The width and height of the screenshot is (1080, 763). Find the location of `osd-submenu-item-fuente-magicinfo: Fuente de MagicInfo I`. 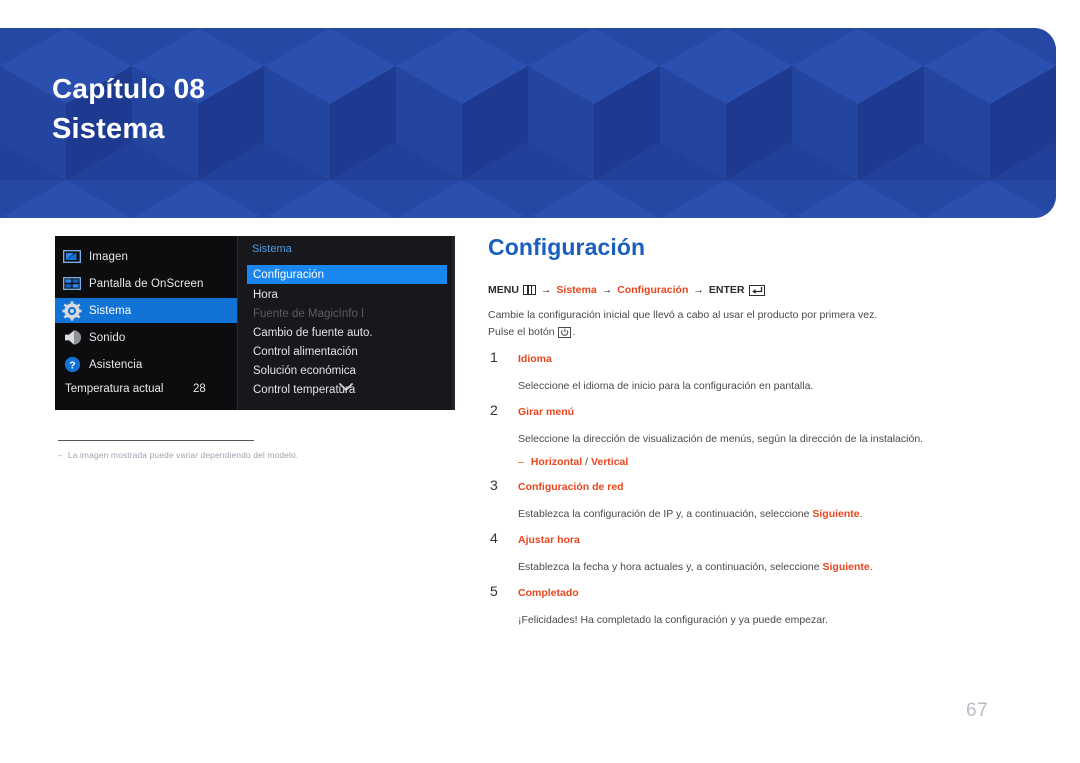

osd-submenu-item-fuente-magicinfo: Fuente de MagicInfo I is located at coordinates (347, 313).